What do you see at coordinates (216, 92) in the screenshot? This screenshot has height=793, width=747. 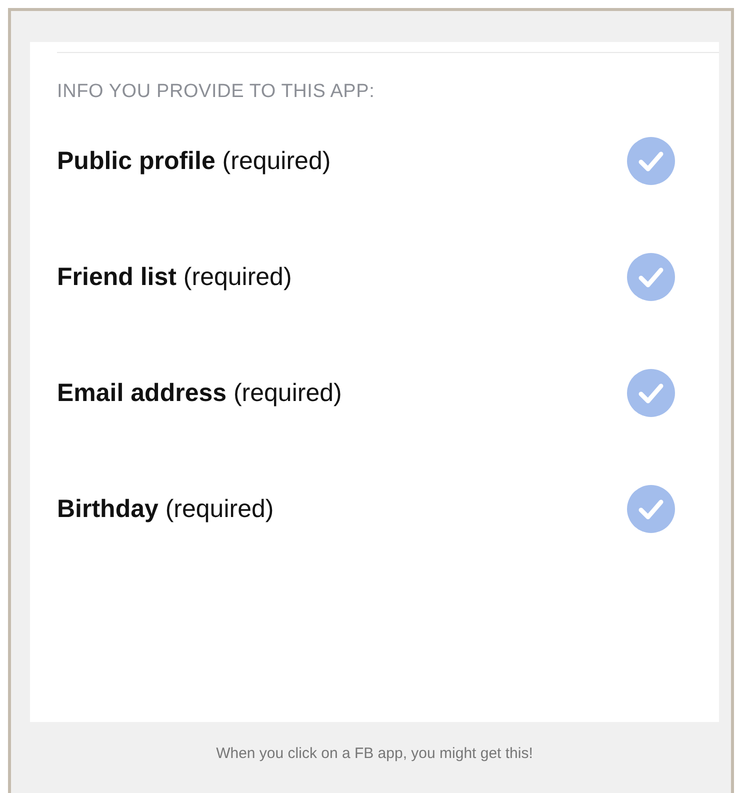 I see `section-title: INFO YOU PROVIDE TO THIS APP:` at bounding box center [216, 92].